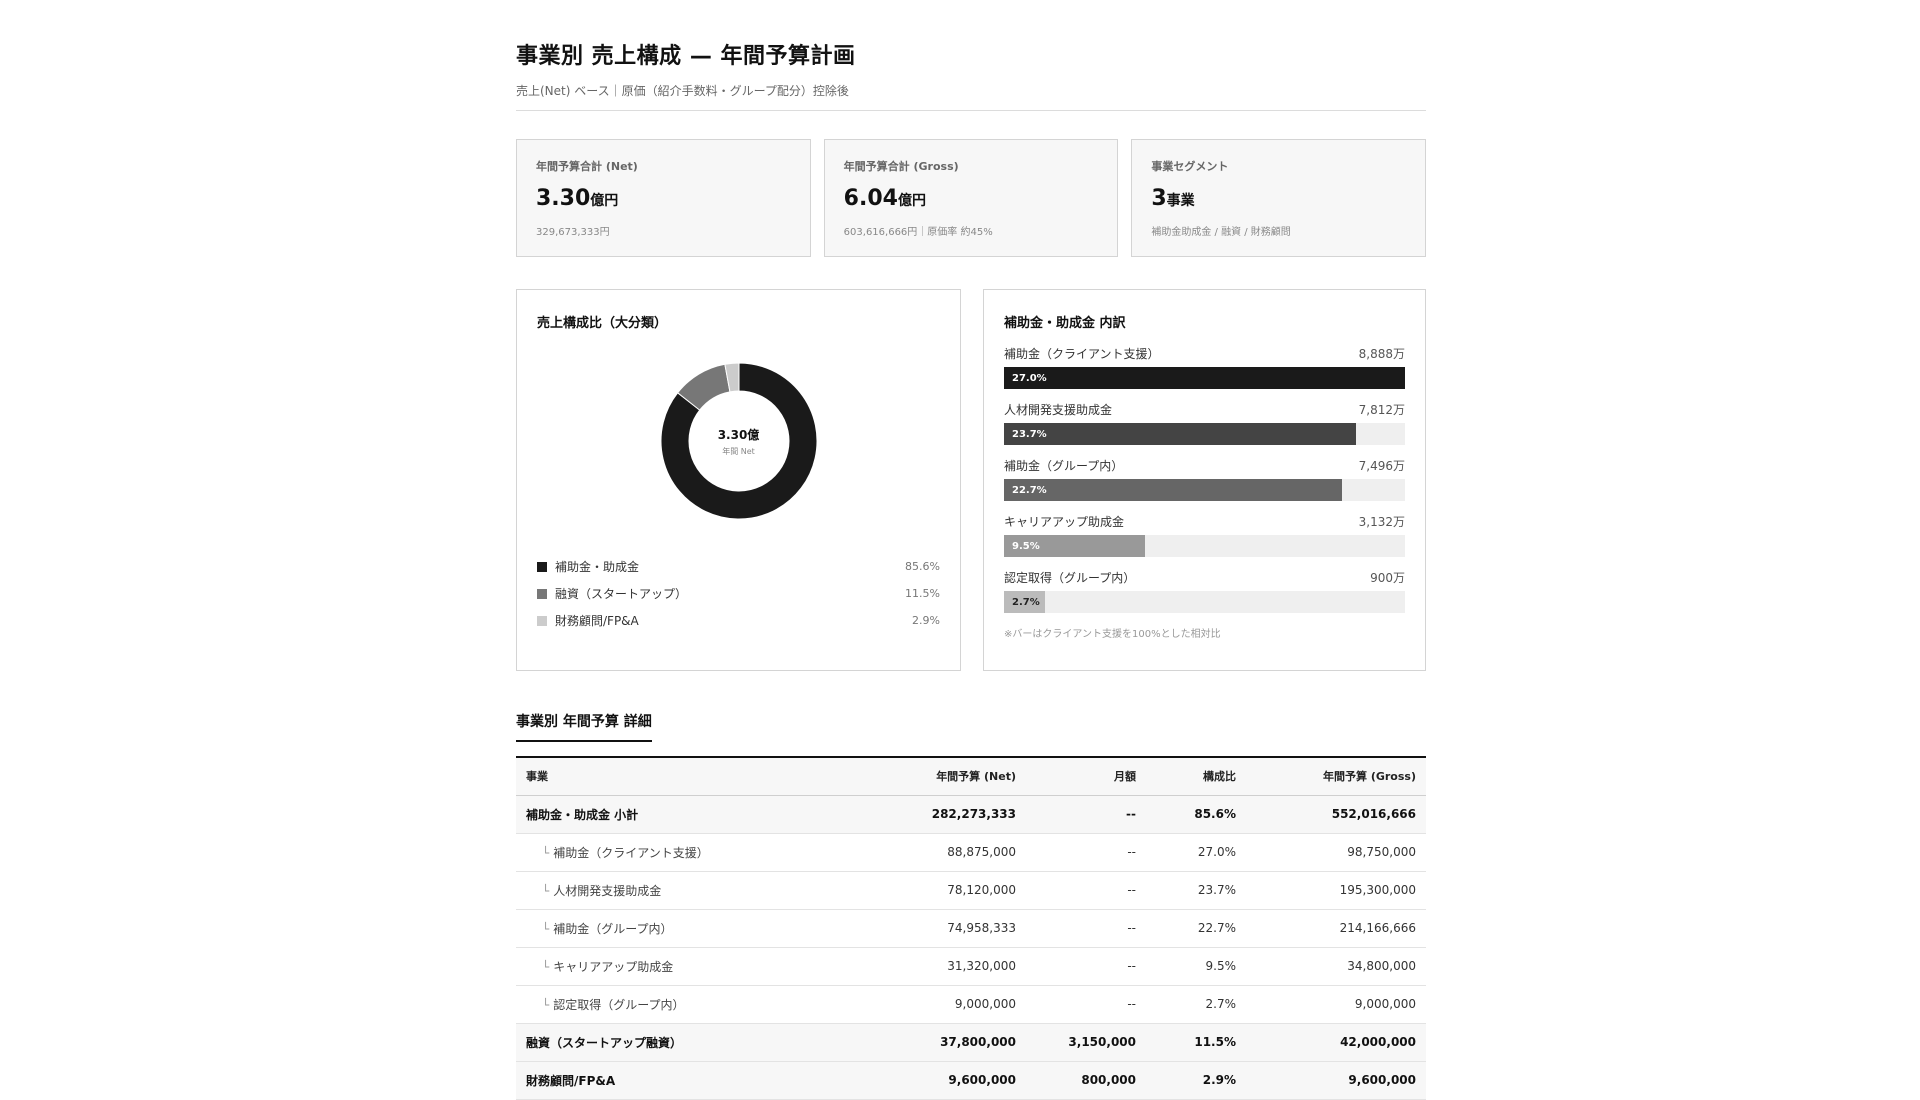  What do you see at coordinates (1065, 323) in the screenshot?
I see `breakdown-title: 補助金・助成金 内訳` at bounding box center [1065, 323].